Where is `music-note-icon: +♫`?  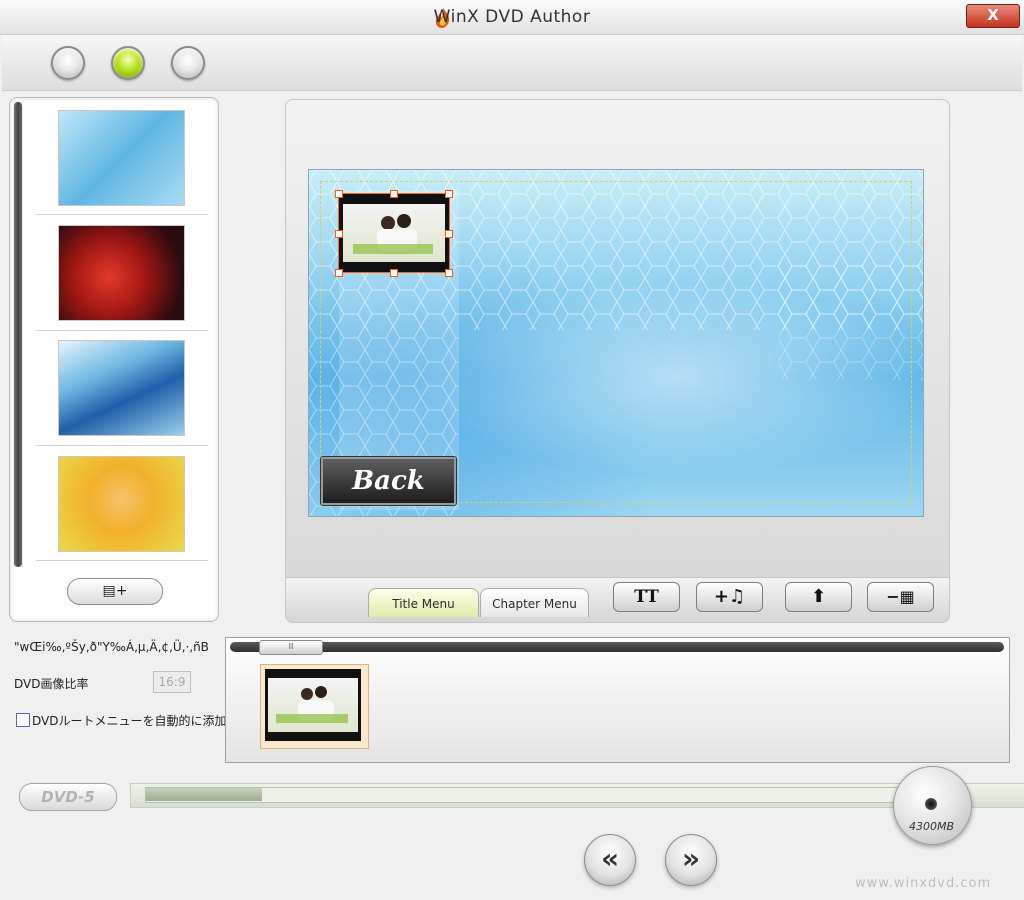 music-note-icon: +♫ is located at coordinates (729, 596).